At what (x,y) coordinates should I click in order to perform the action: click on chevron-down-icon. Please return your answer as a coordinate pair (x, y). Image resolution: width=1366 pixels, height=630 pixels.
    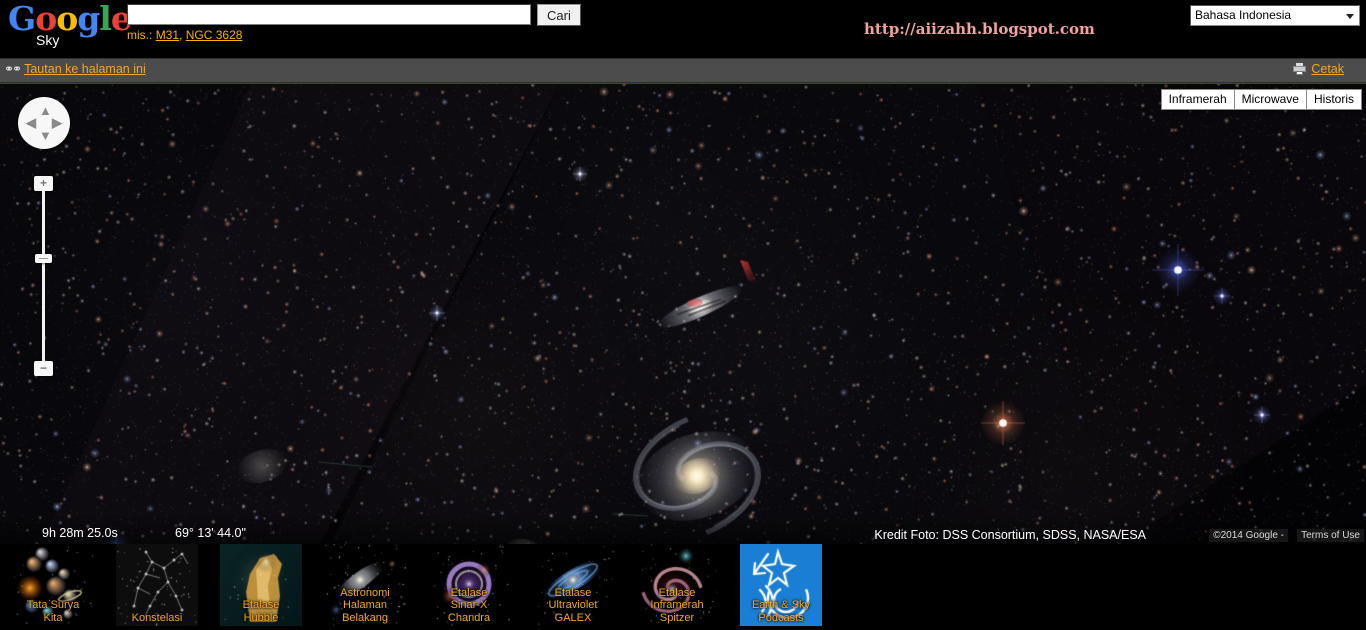
    Looking at the image, I should click on (1350, 16).